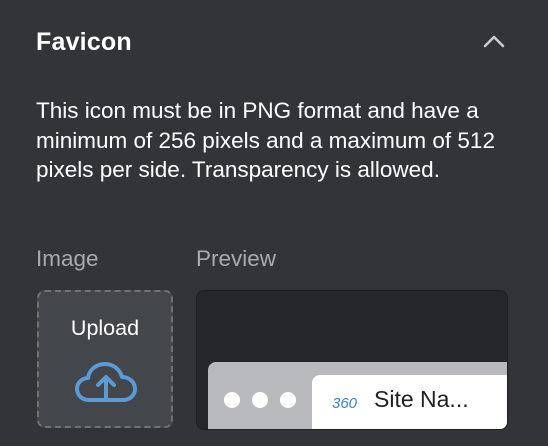 The width and height of the screenshot is (548, 446). Describe the element at coordinates (84, 42) in the screenshot. I see `section-title: Favicon` at that location.